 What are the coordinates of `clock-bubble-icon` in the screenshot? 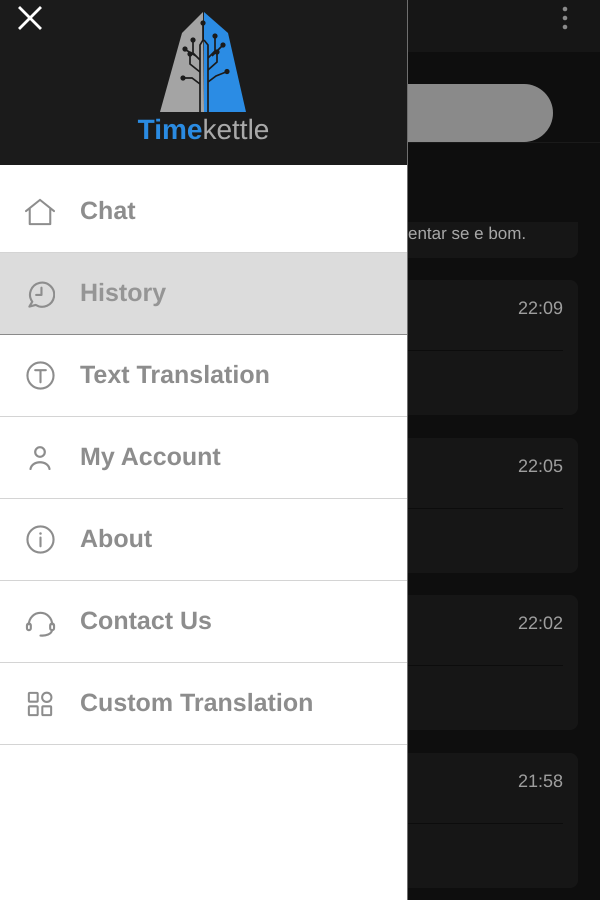 It's located at (40, 294).